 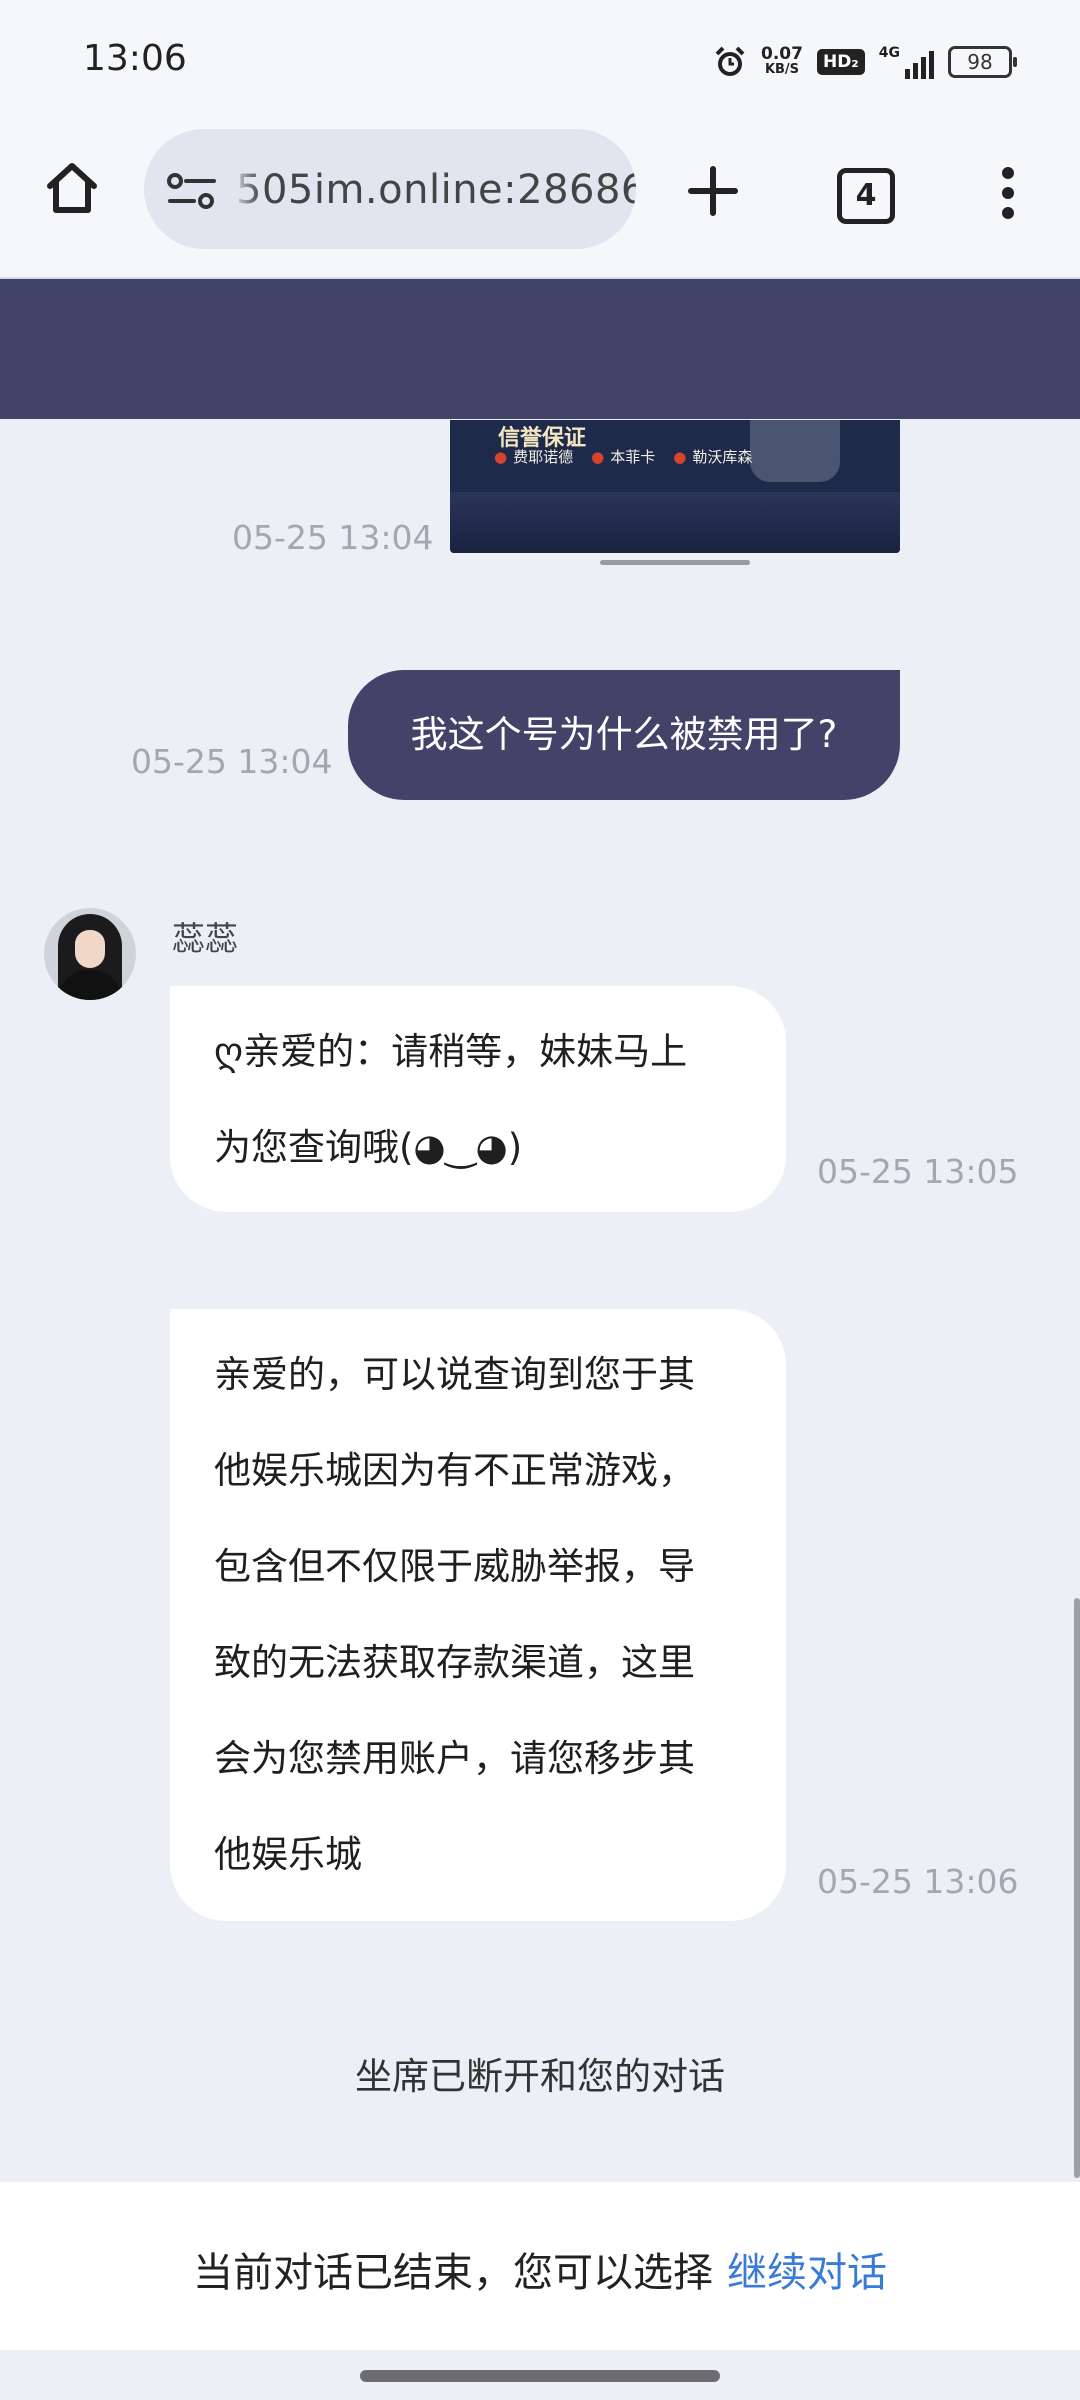 What do you see at coordinates (840, 62) in the screenshot?
I see `hd-badge: HD₂` at bounding box center [840, 62].